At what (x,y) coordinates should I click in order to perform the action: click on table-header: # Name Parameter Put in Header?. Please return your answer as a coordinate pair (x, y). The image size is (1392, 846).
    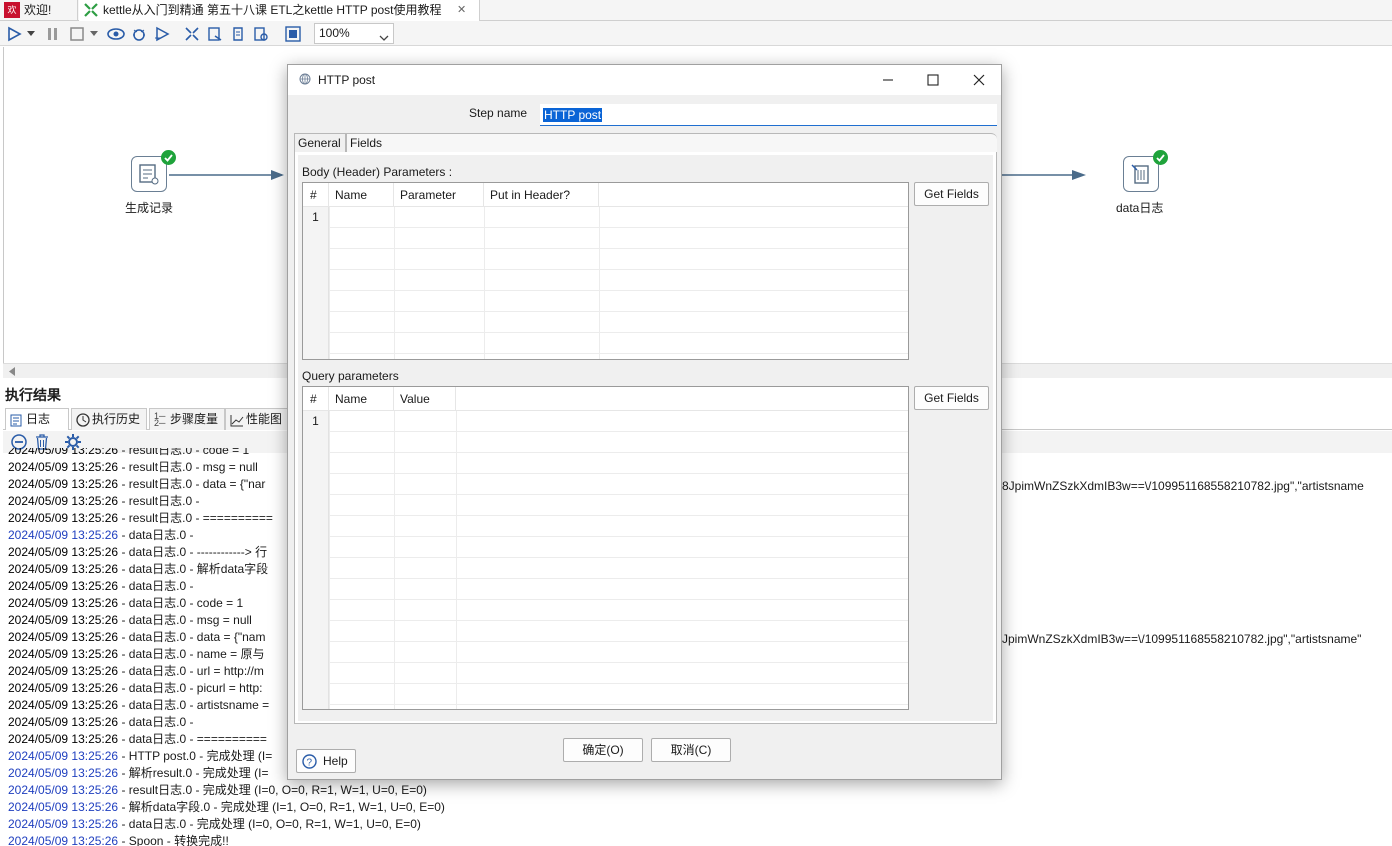
    Looking at the image, I should click on (605, 195).